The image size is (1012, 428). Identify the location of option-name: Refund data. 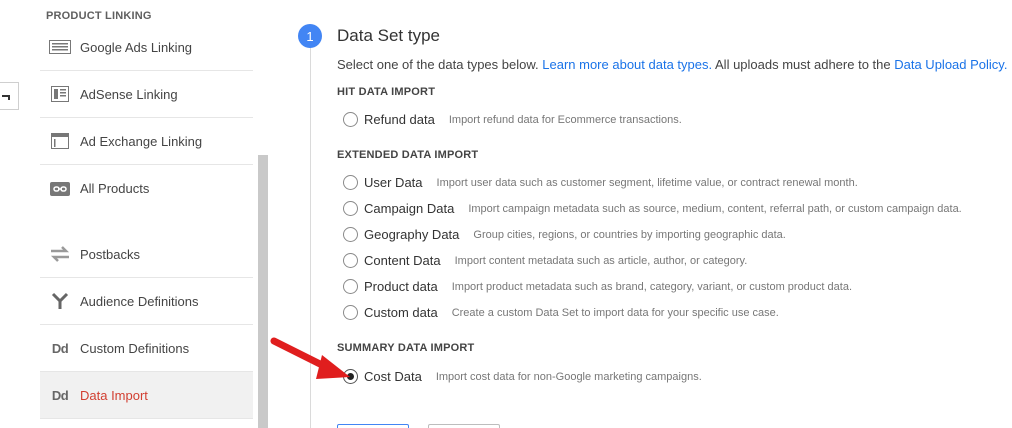
(399, 119).